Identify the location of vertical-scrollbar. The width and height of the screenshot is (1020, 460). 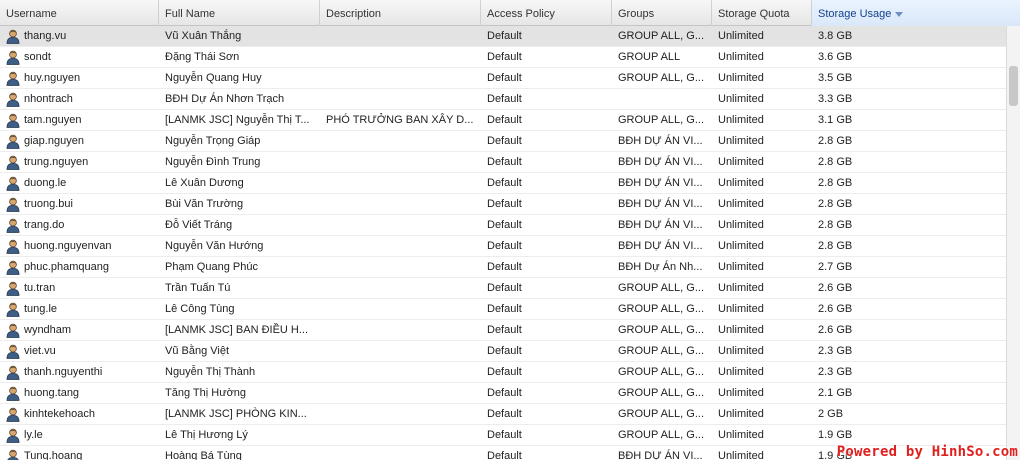
(1013, 243).